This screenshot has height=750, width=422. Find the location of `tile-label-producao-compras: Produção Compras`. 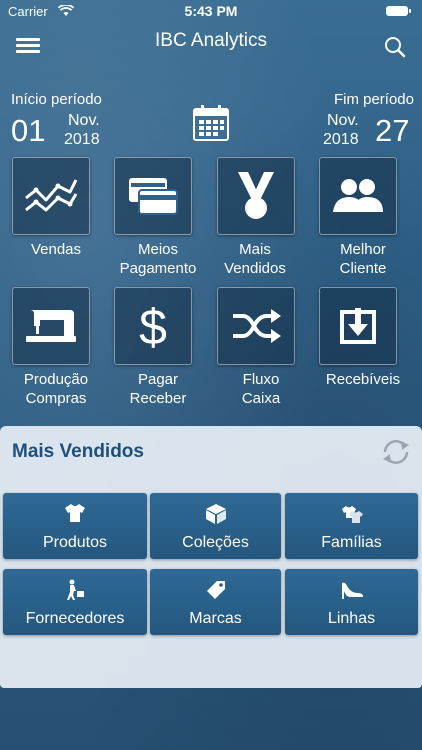

tile-label-producao-compras: Produção Compras is located at coordinates (56, 389).